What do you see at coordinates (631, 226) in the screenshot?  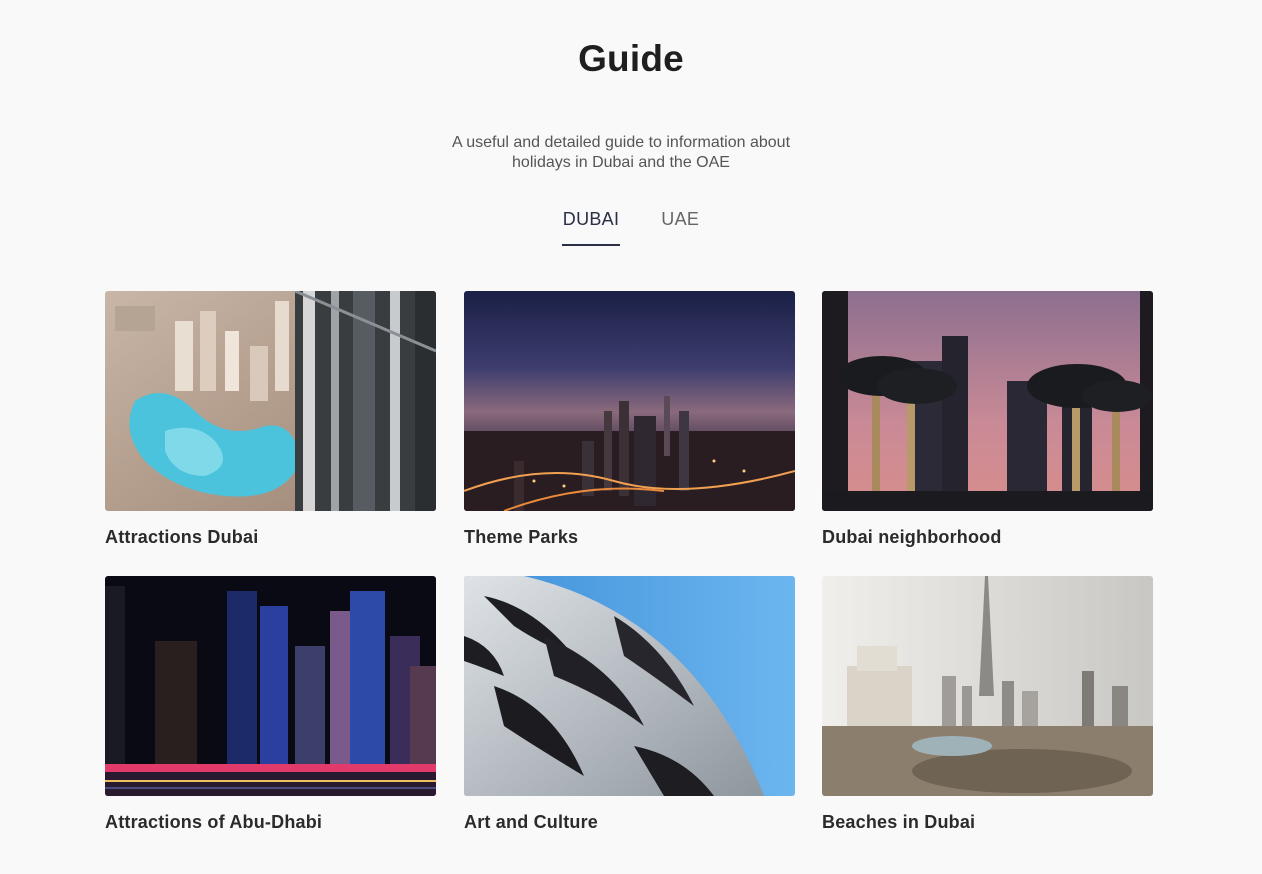 I see `region-tabs: DUBAI UAE` at bounding box center [631, 226].